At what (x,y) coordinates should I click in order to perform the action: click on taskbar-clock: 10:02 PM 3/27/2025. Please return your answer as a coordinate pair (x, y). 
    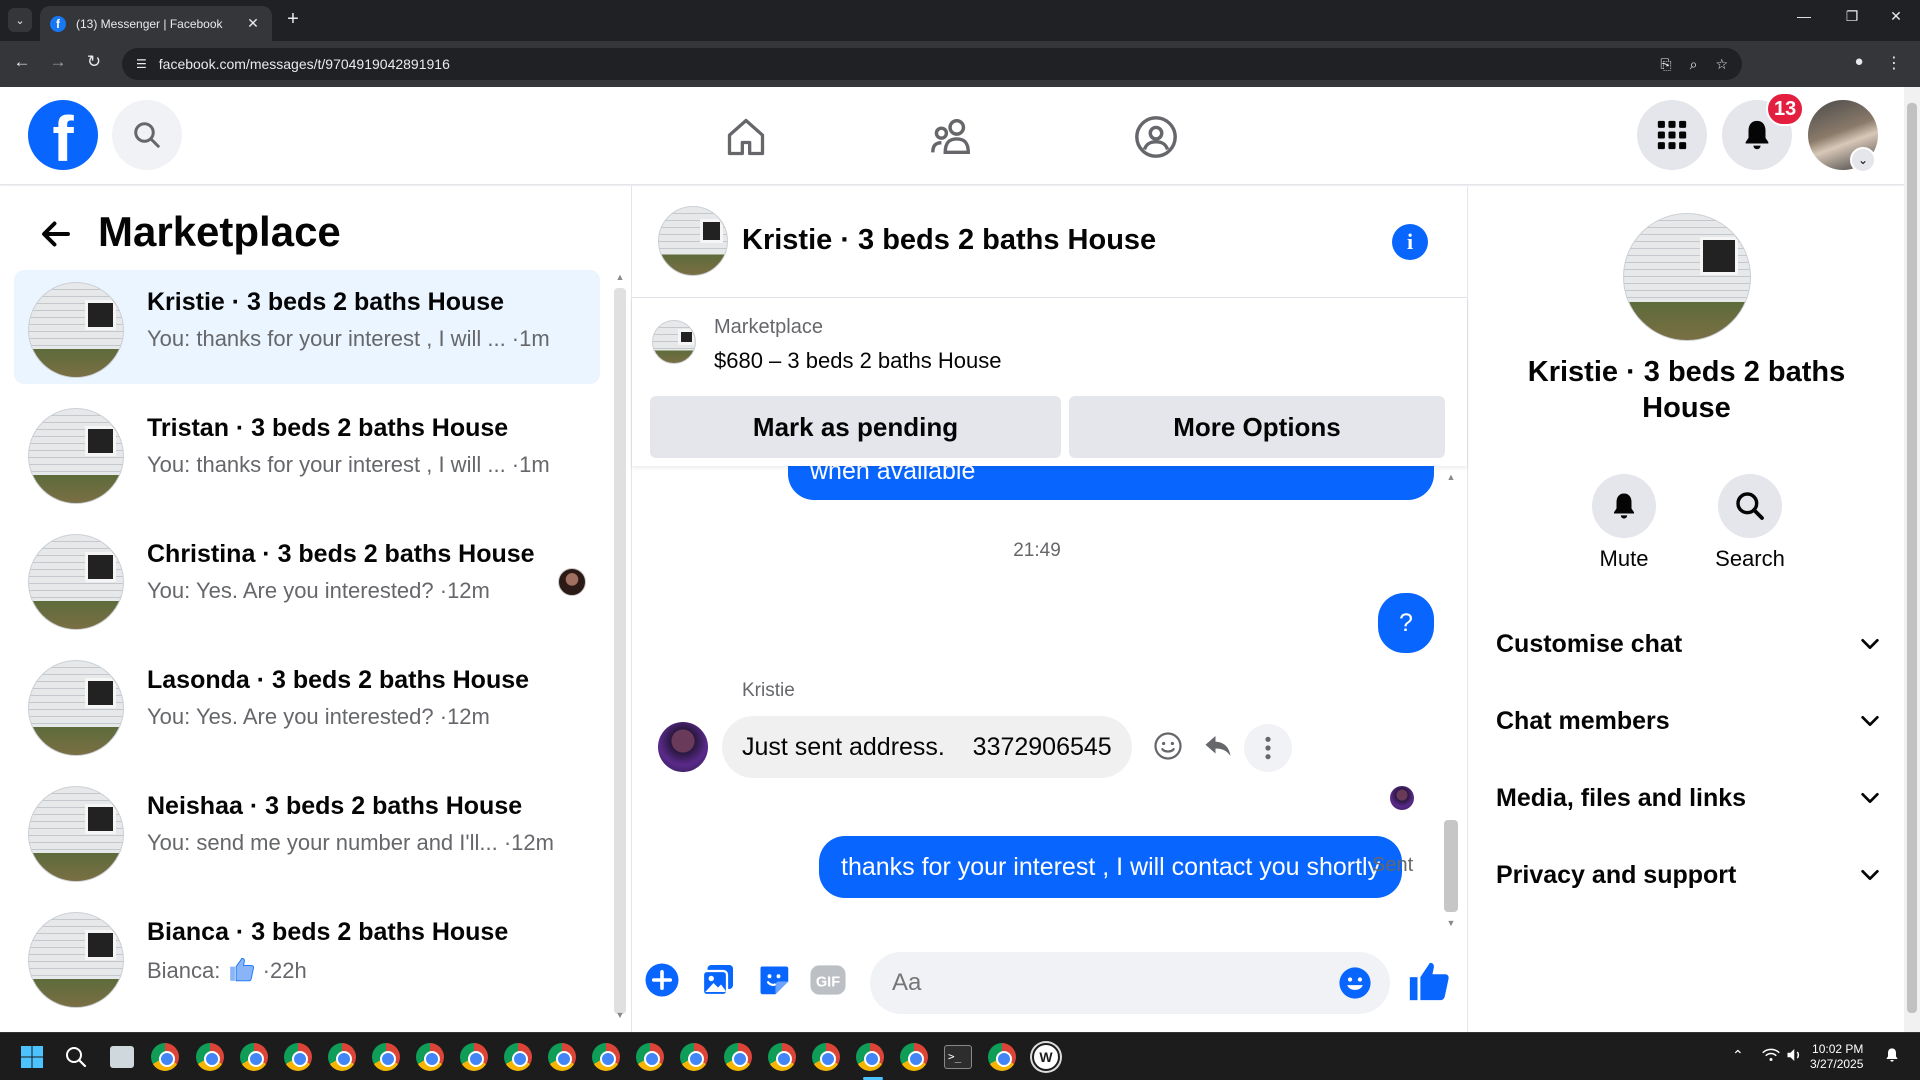
    Looking at the image, I should click on (1836, 1057).